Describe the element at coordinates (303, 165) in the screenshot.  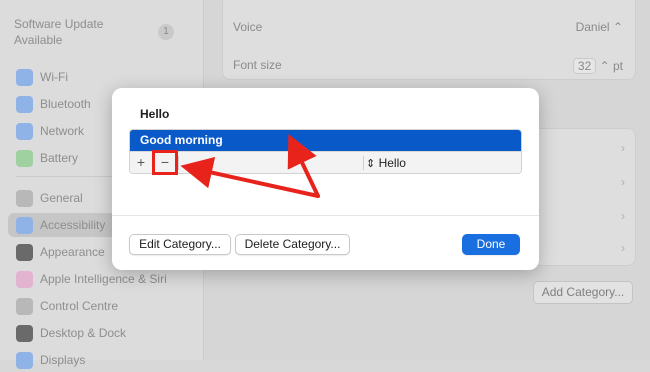
I see `arrow-to-selected-row` at that location.